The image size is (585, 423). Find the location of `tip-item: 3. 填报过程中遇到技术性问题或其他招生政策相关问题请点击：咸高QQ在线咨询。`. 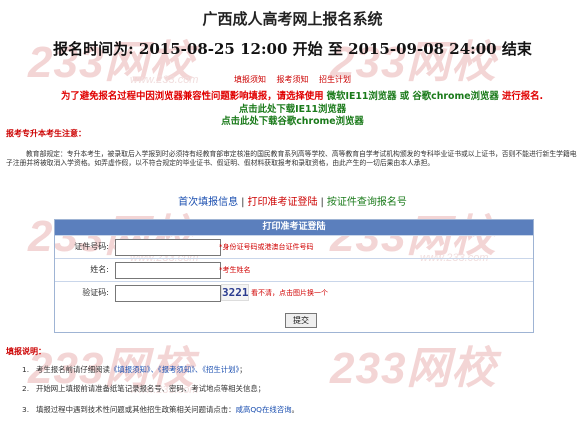

tip-item: 3. 填报过程中遇到技术性问题或其他招生政策相关问题请点击：咸高QQ在线咨询。 is located at coordinates (160, 409).